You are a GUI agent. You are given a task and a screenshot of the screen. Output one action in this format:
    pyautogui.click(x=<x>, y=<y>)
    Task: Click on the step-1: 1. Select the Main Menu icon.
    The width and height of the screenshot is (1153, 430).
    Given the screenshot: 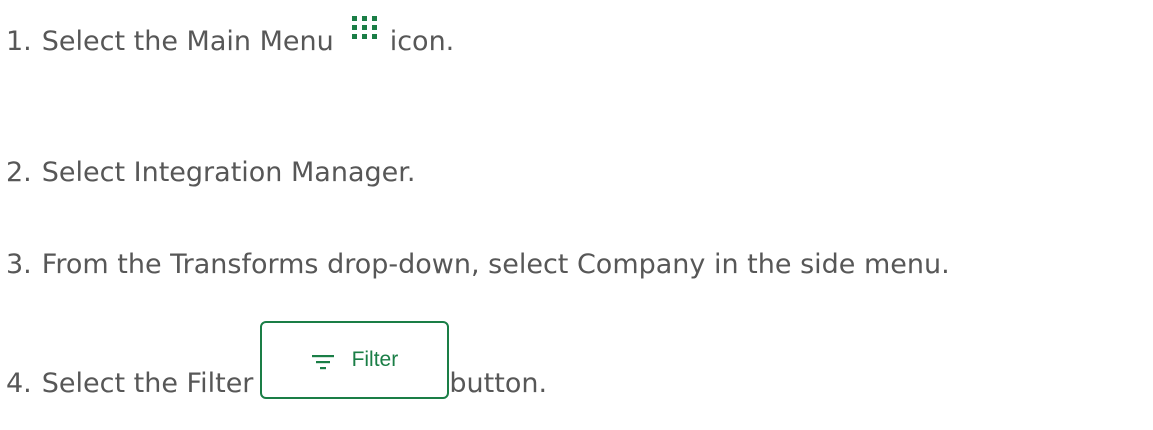 What is the action you would take?
    pyautogui.click(x=230, y=39)
    